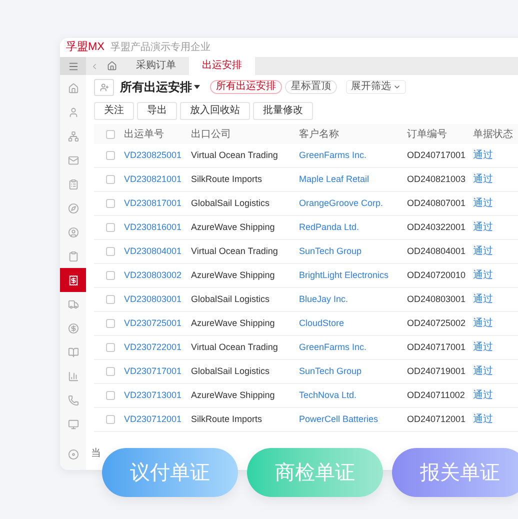 The height and width of the screenshot is (519, 518). Describe the element at coordinates (157, 111) in the screenshot. I see `action-button: 导出` at that location.